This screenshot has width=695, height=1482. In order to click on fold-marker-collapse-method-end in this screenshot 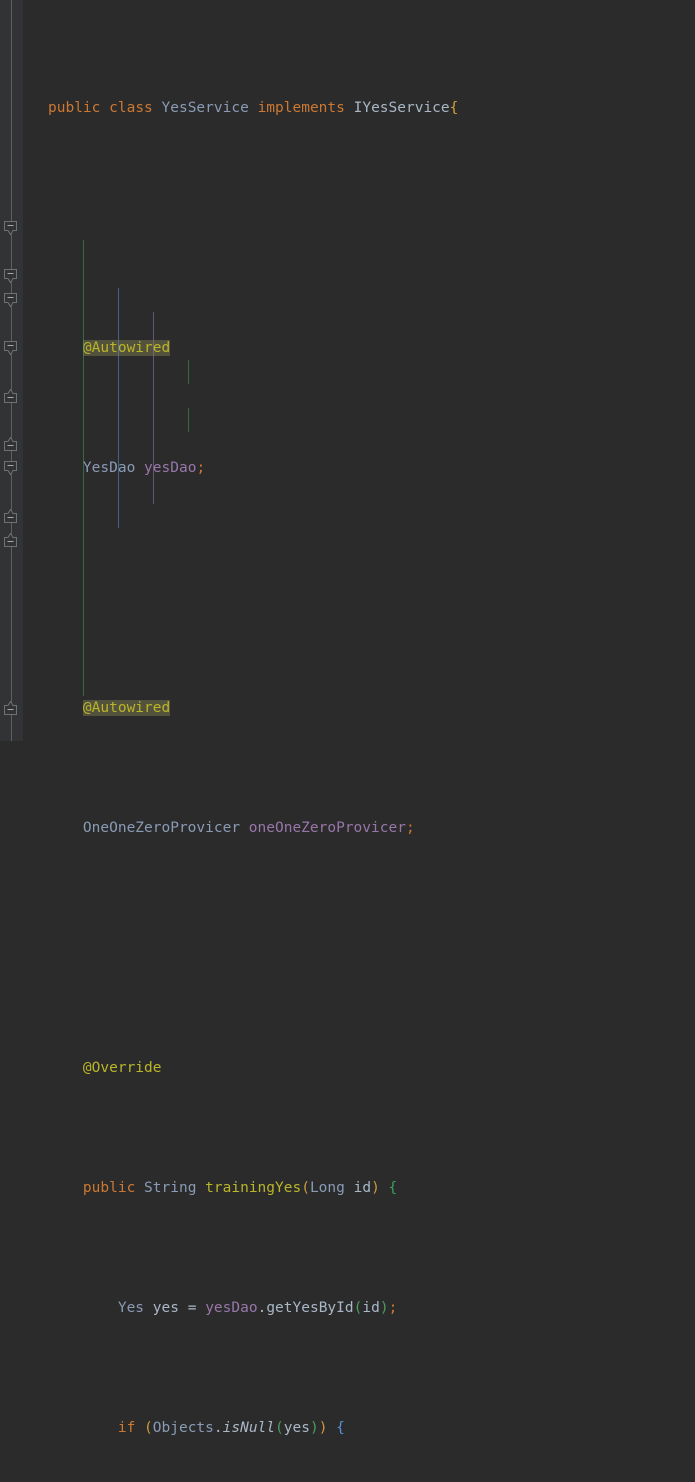, I will do `click(11, 708)`.